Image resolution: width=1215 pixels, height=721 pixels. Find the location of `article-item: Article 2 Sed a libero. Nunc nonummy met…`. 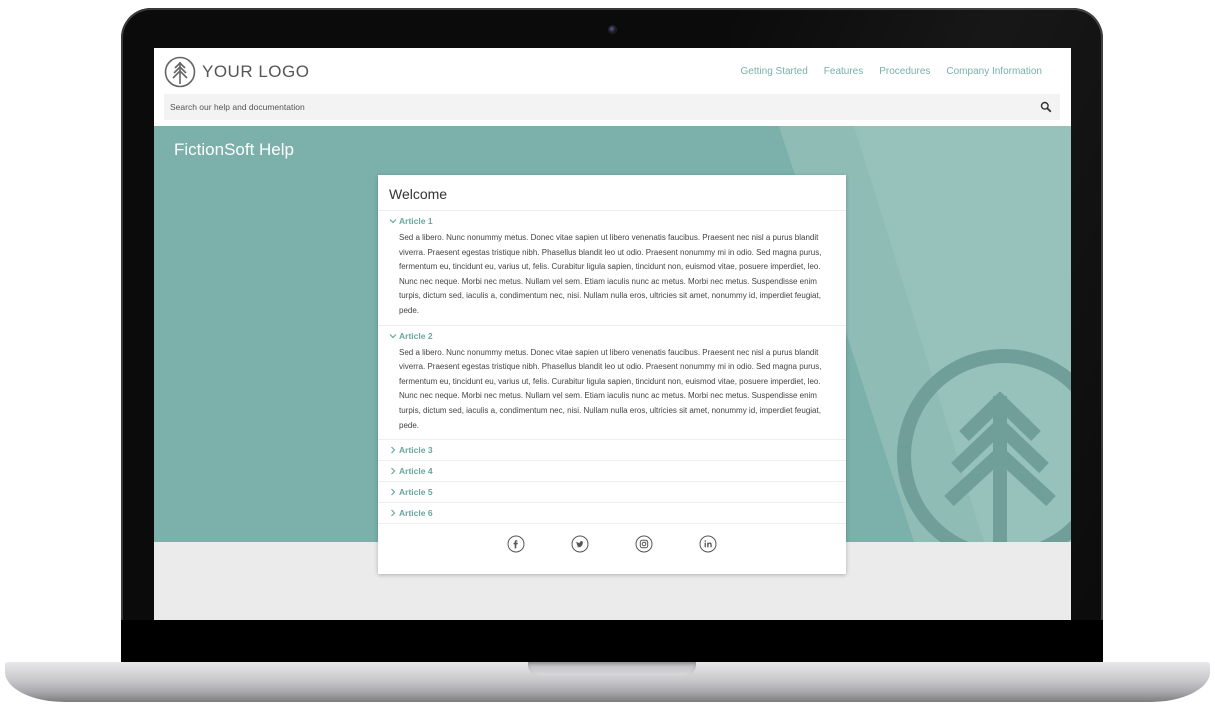

article-item: Article 2 Sed a libero. Nunc nonummy met… is located at coordinates (612, 383).